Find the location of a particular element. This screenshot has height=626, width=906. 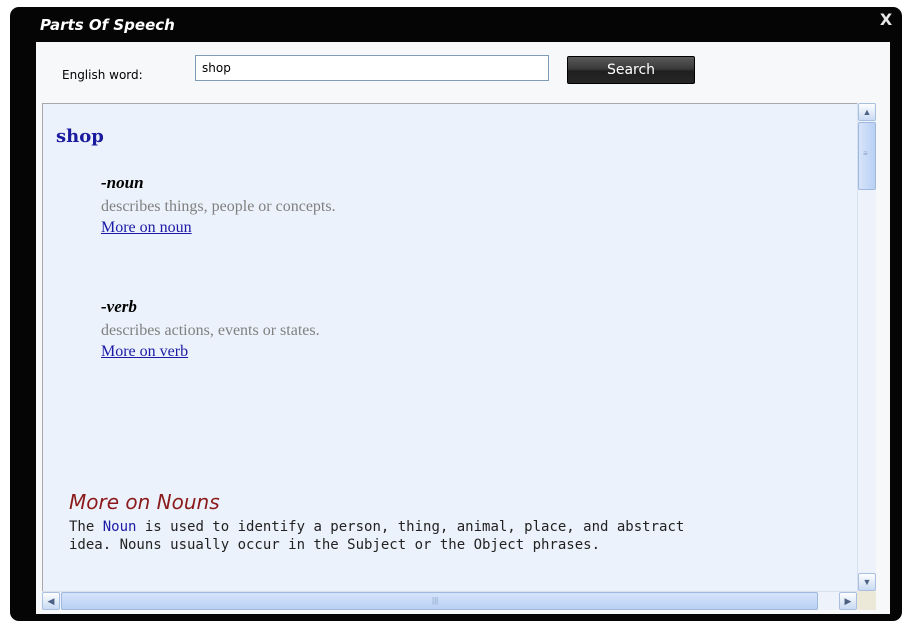

vertical-scroll-thumb: ≡ is located at coordinates (867, 156).